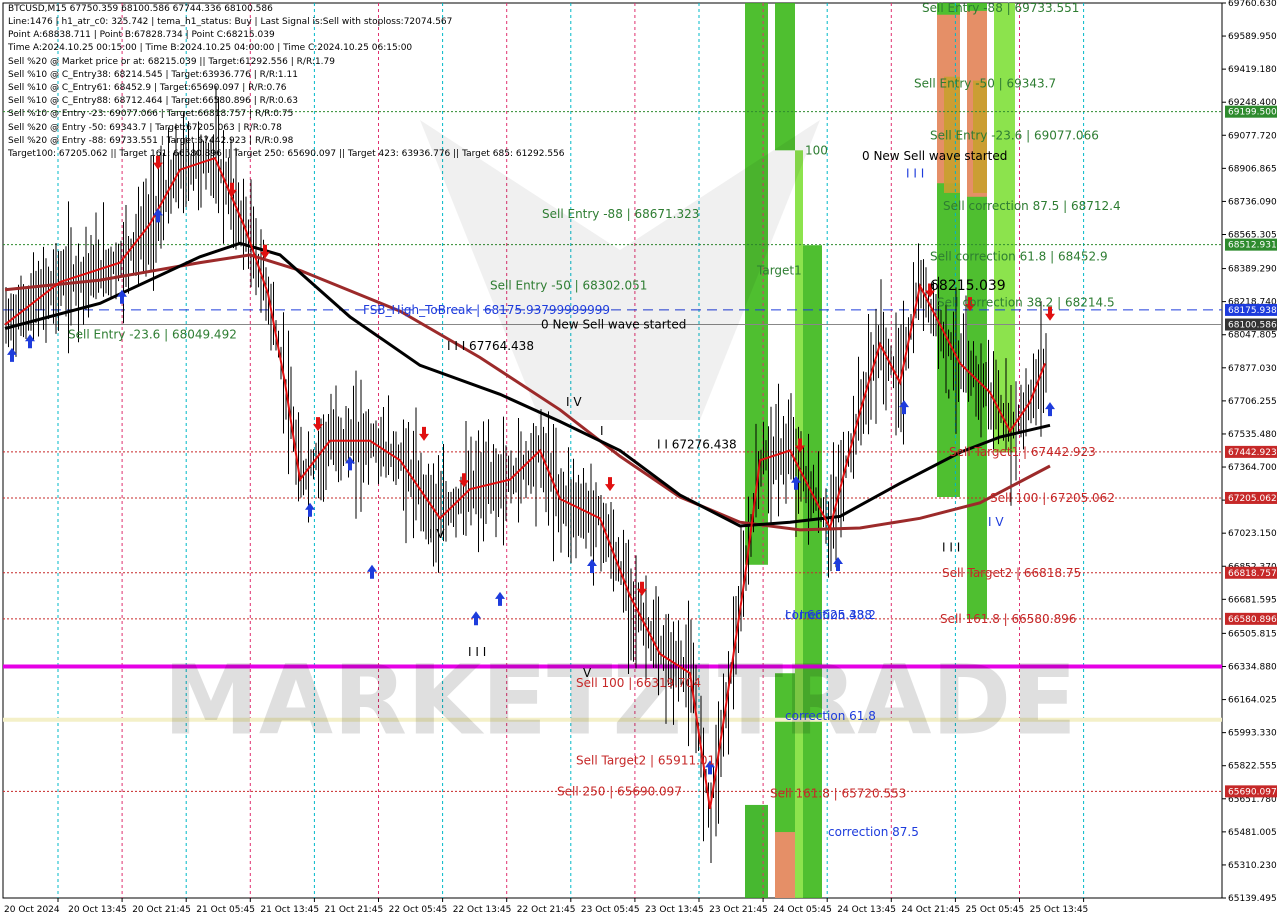 The height and width of the screenshot is (920, 1280). Describe the element at coordinates (1252, 866) in the screenshot. I see `price-tick-label: 65310.230` at that location.